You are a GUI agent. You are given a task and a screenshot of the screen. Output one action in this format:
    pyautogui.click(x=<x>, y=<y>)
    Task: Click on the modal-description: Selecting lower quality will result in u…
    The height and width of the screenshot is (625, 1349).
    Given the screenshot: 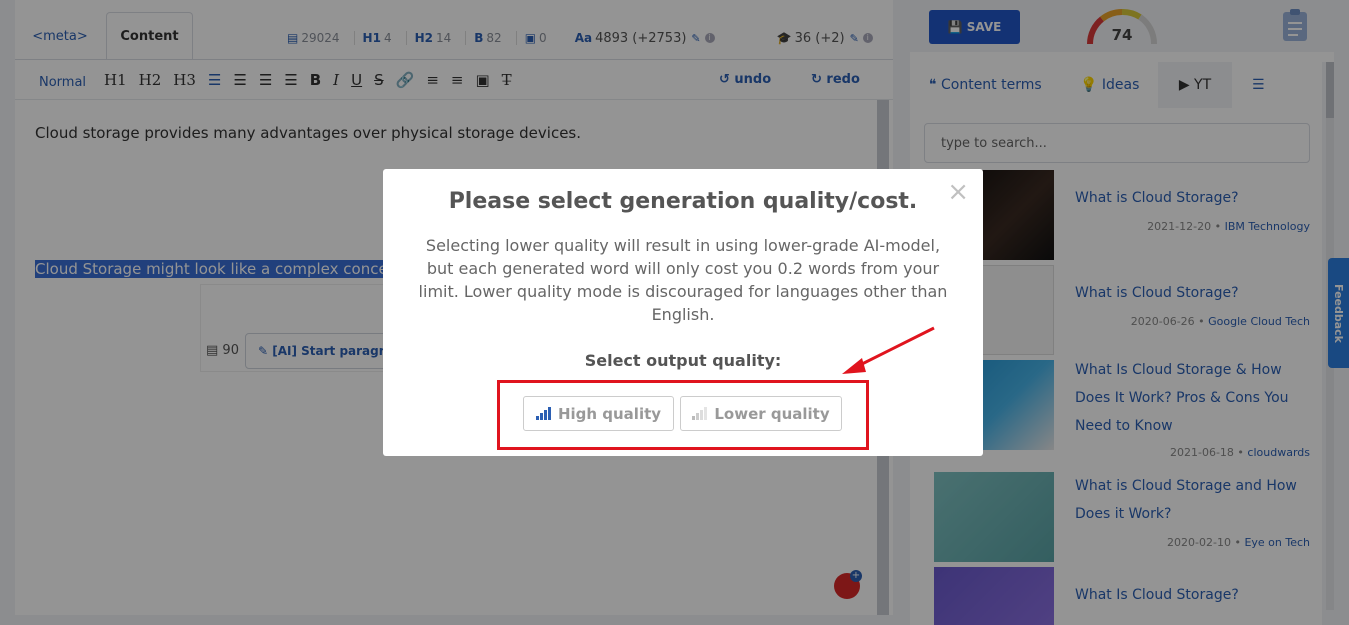 What is the action you would take?
    pyautogui.click(x=683, y=280)
    